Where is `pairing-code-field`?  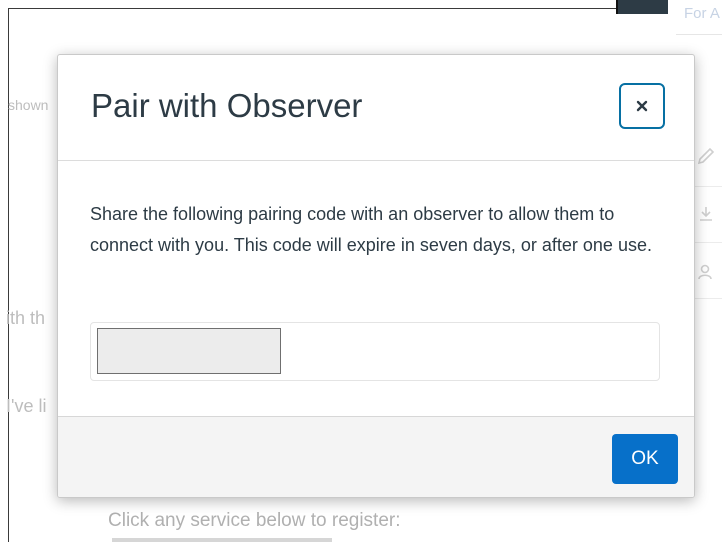 pairing-code-field is located at coordinates (375, 351).